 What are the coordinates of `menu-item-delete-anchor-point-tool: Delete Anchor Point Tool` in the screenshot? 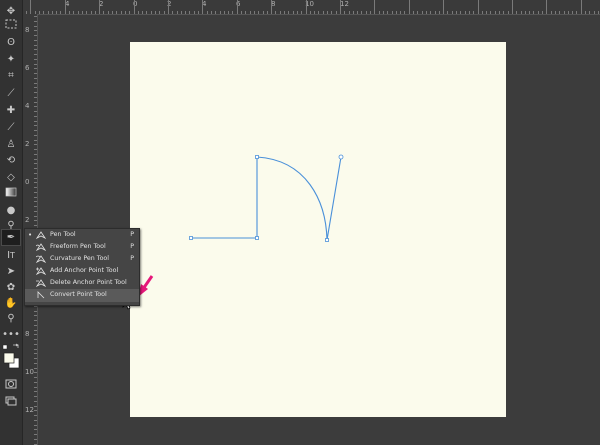 It's located at (82, 283).